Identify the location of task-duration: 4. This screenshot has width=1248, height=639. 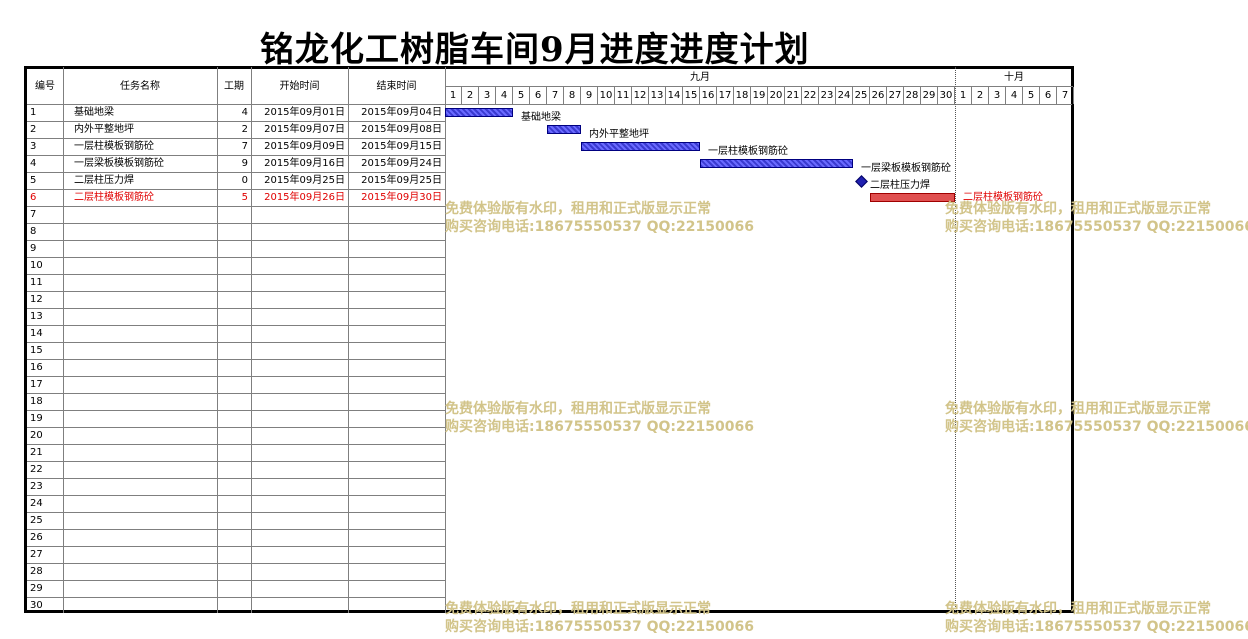
(244, 112).